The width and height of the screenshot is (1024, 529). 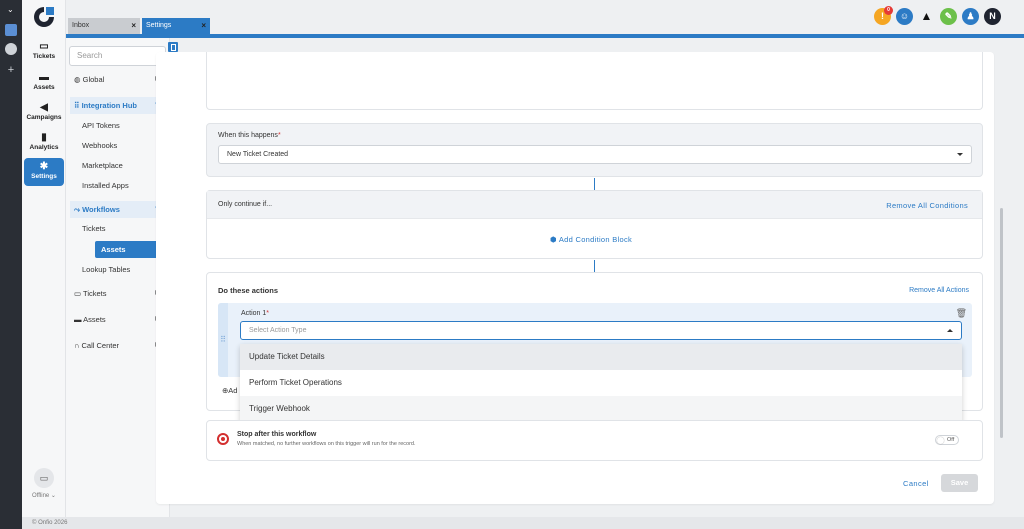 What do you see at coordinates (591, 239) in the screenshot?
I see `add-condition-block-button: ⬢ Add Condition Block` at bounding box center [591, 239].